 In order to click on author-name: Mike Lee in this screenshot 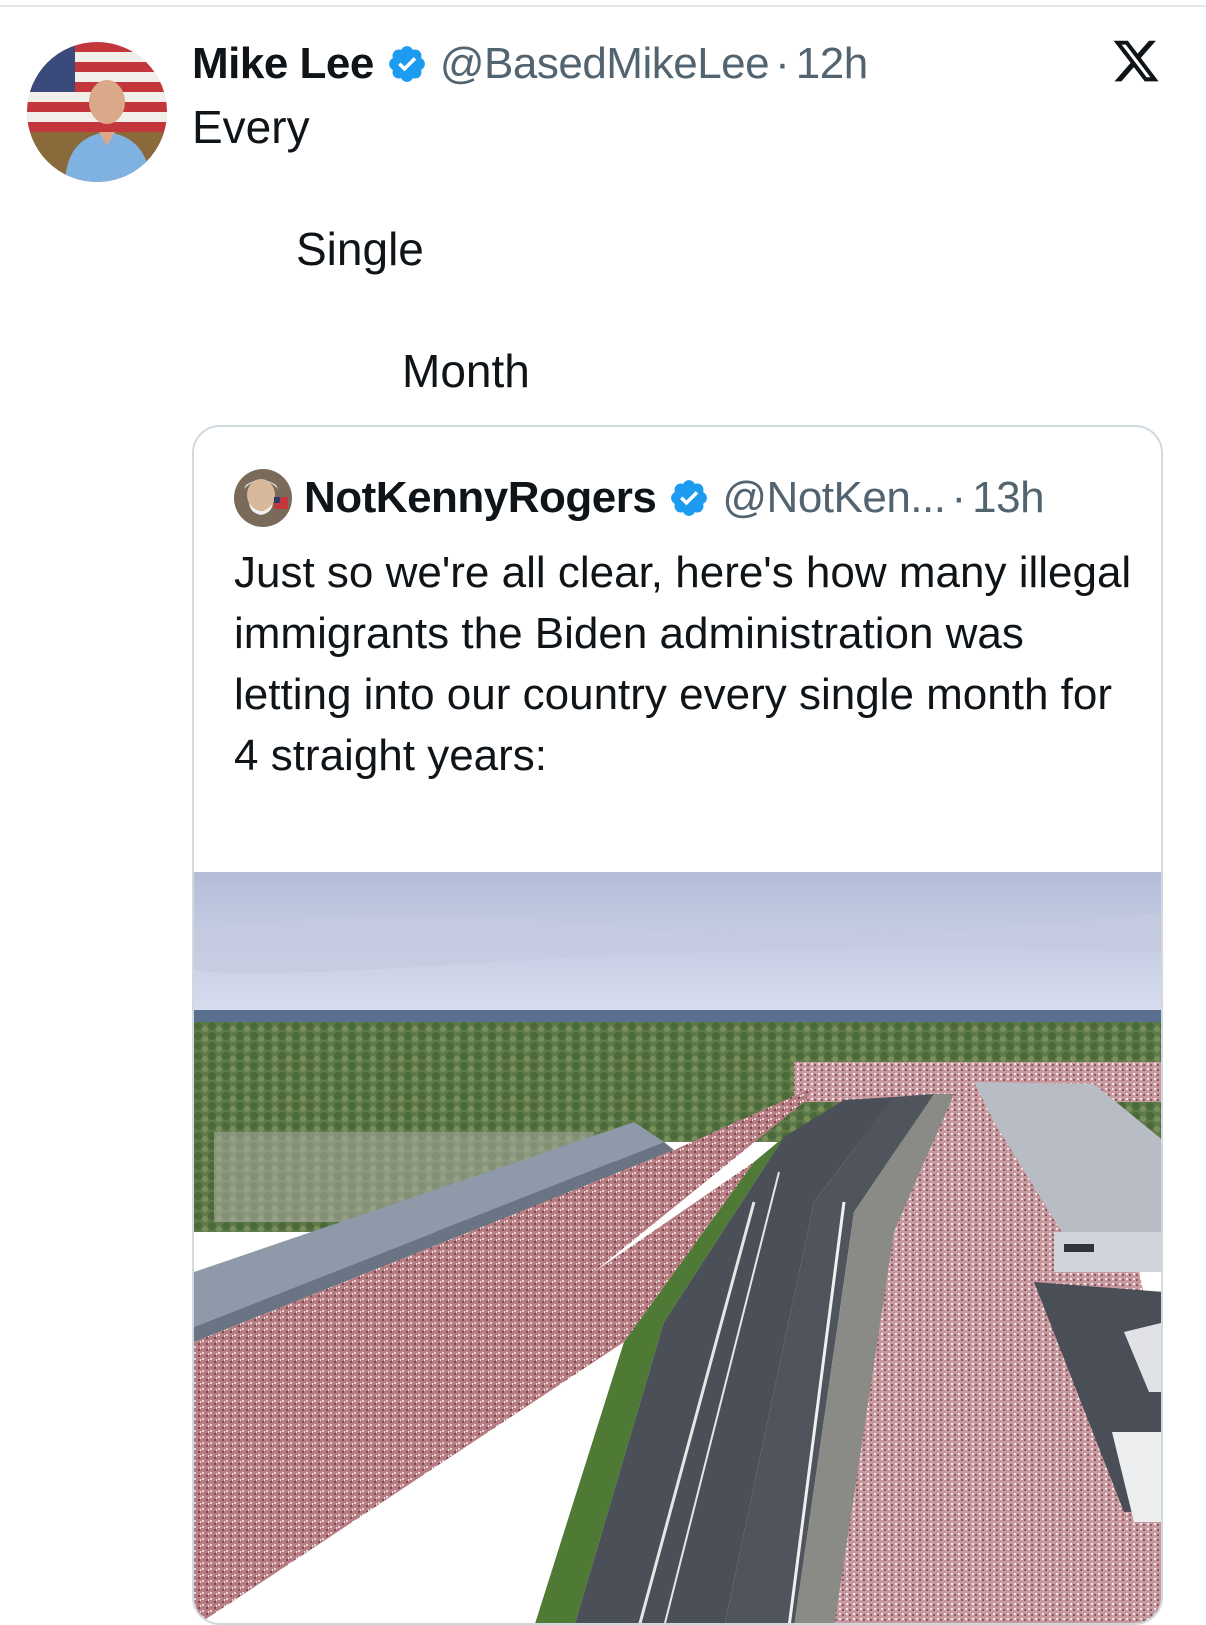, I will do `click(283, 64)`.